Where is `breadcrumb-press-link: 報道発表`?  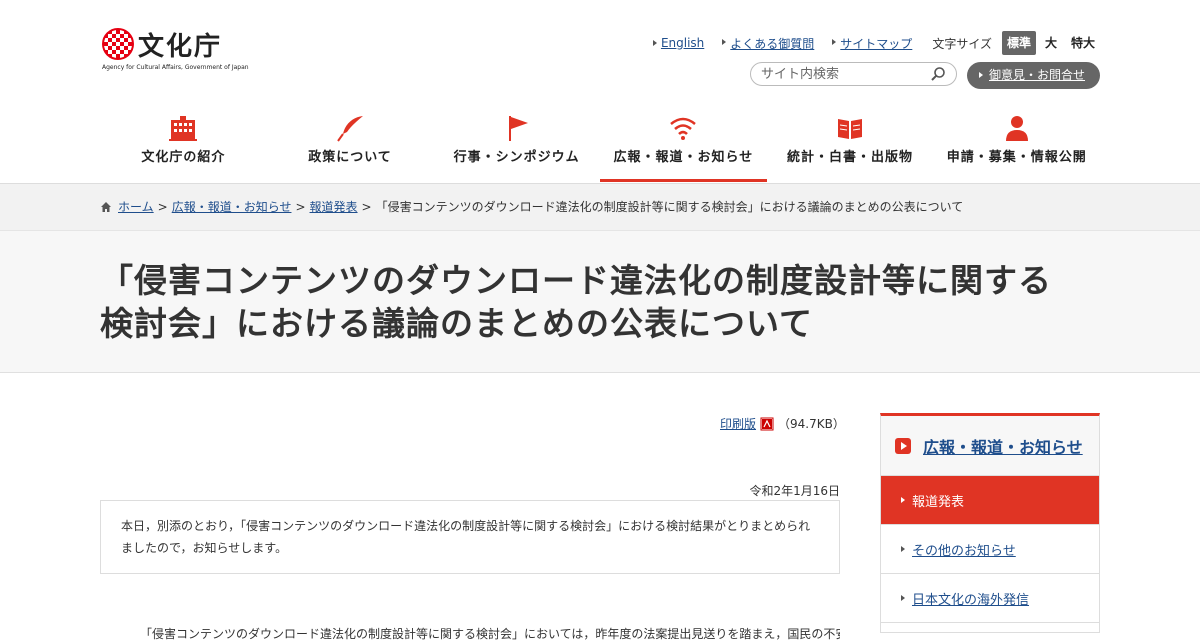
breadcrumb-press-link: 報道発表 is located at coordinates (334, 206).